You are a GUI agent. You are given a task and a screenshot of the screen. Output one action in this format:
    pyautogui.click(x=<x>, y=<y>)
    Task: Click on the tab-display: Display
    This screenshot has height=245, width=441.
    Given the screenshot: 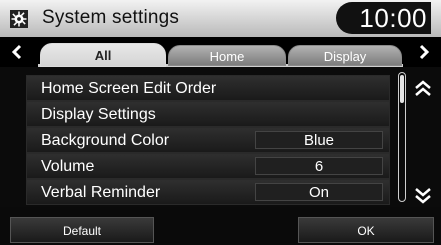 What is the action you would take?
    pyautogui.click(x=345, y=55)
    